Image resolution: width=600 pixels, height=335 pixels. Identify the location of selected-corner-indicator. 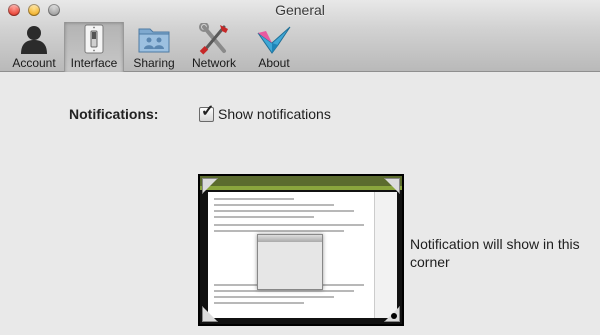
(394, 316).